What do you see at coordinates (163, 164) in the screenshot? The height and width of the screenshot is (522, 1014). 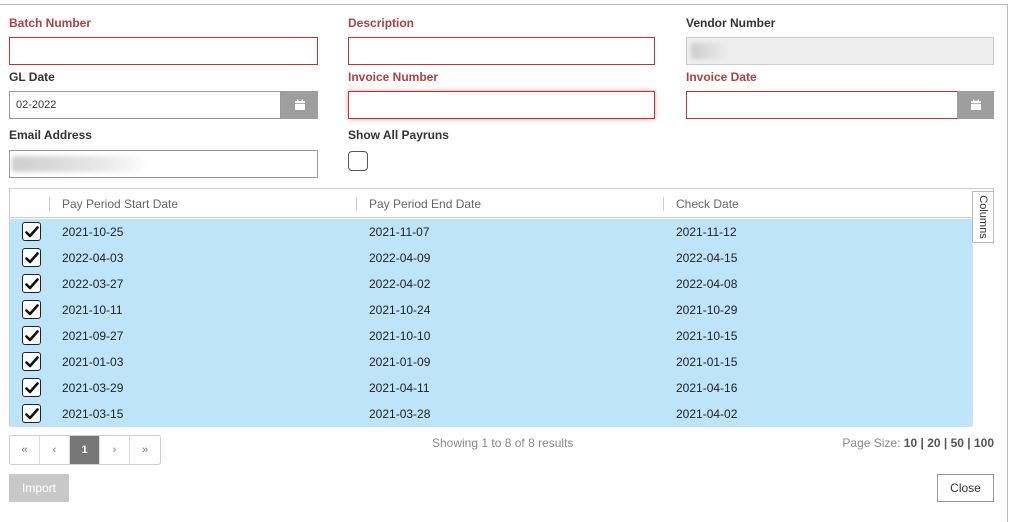 I see `email-address-input` at bounding box center [163, 164].